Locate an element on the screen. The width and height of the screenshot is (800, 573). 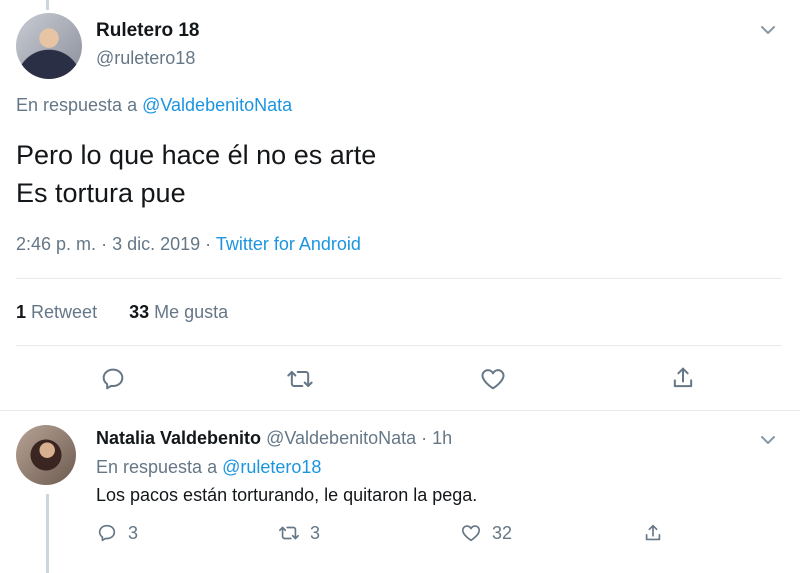
avatar-ruletero is located at coordinates (49, 46).